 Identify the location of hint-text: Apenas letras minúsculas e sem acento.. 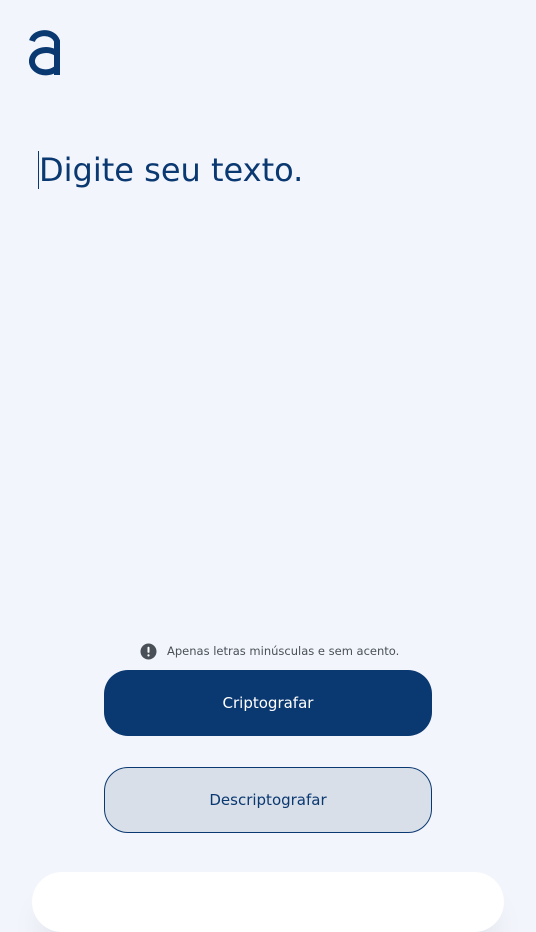
(283, 651).